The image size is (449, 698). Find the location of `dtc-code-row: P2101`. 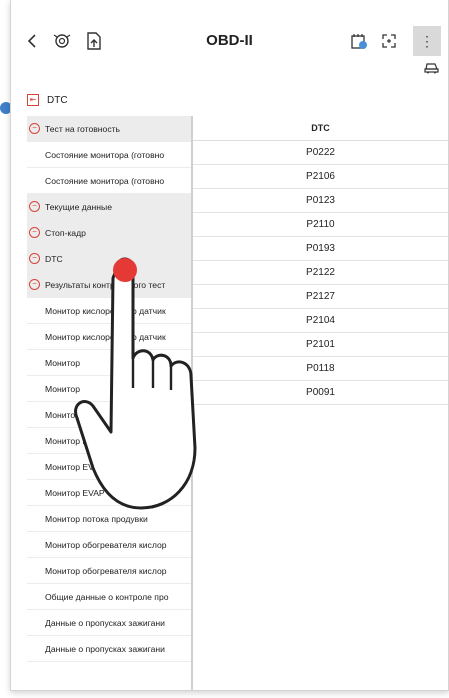

dtc-code-row: P2101 is located at coordinates (320, 345).